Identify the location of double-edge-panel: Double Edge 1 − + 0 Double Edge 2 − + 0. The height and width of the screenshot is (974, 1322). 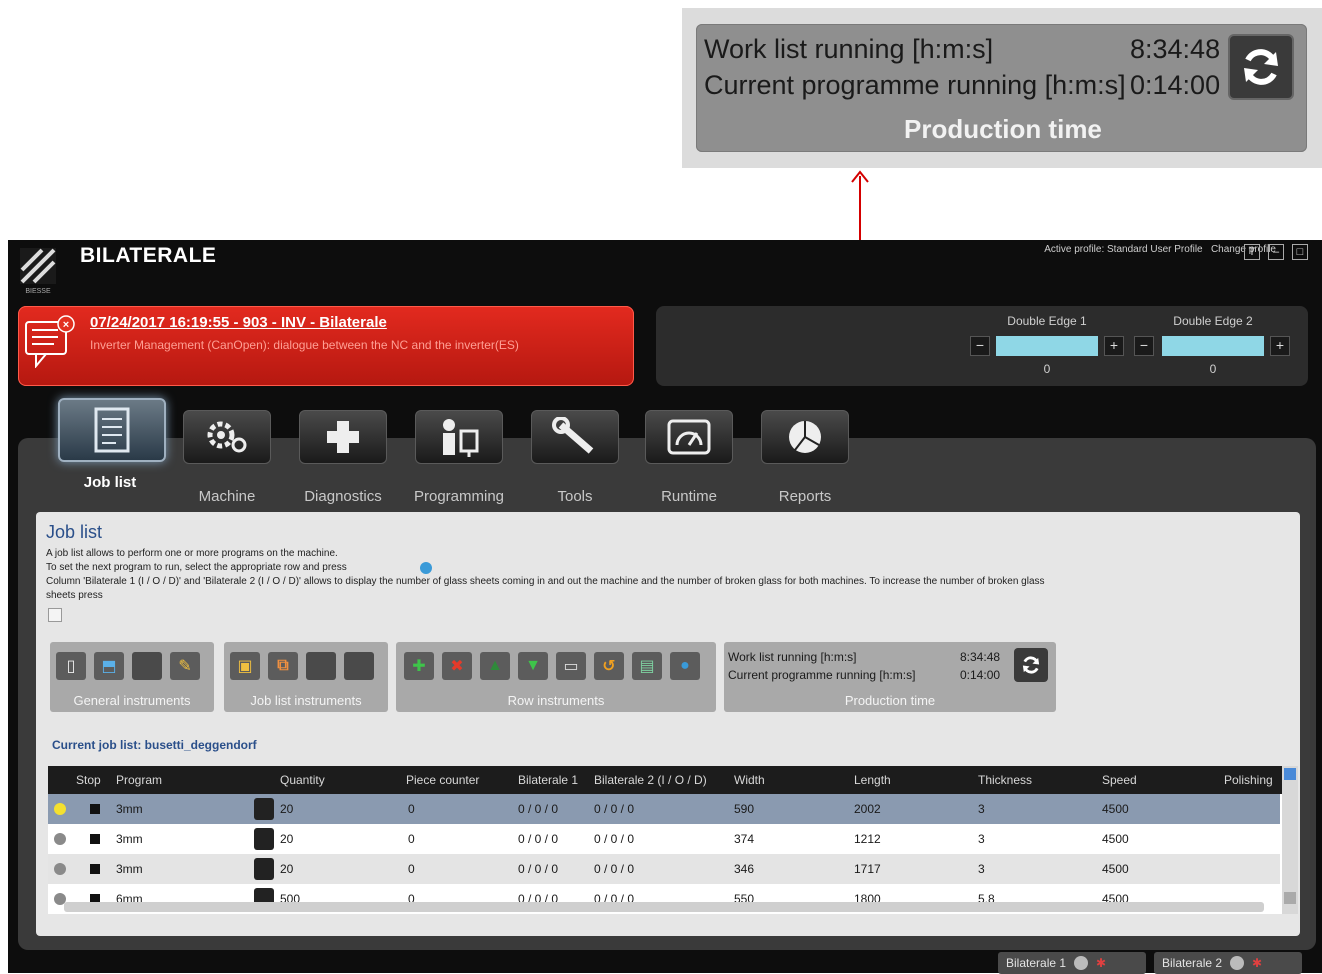
(982, 346).